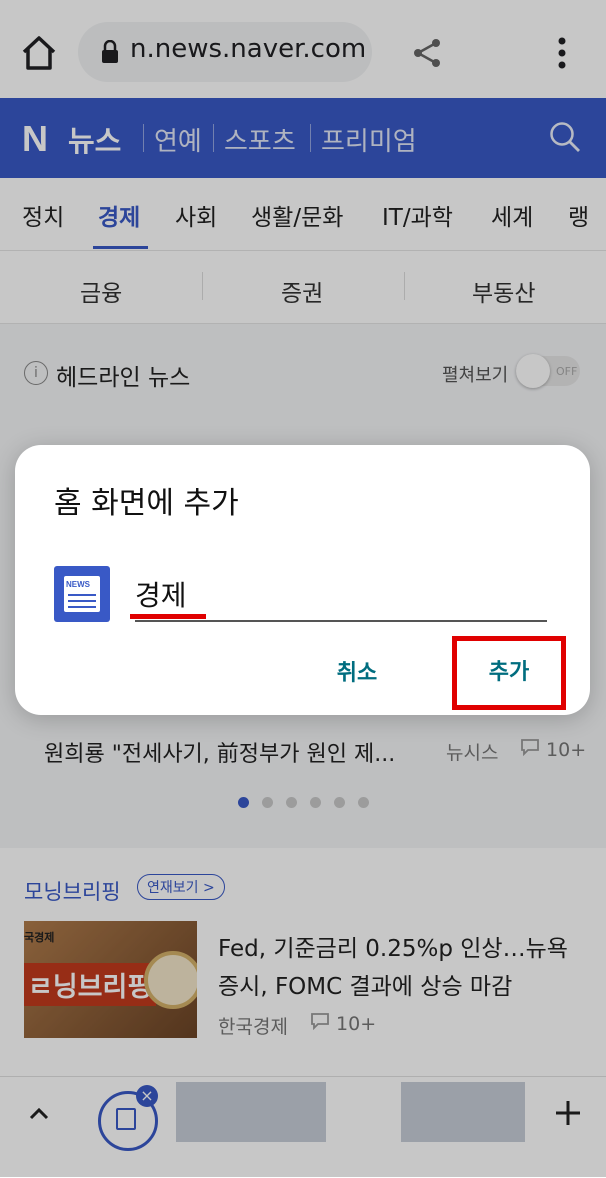  I want to click on cancel-button: 취소, so click(357, 674).